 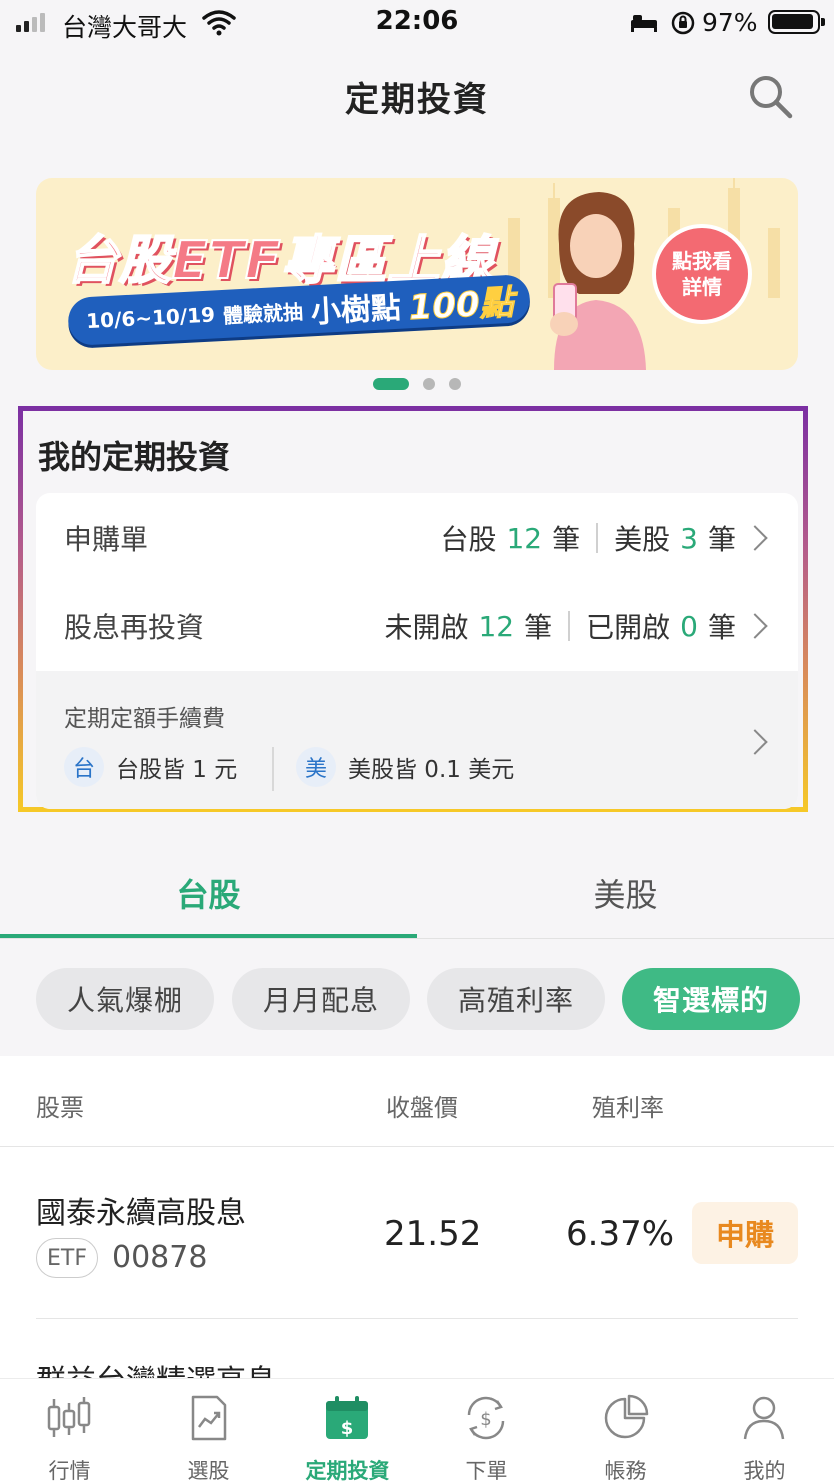 What do you see at coordinates (524, 538) in the screenshot?
I see `tw-count: 12` at bounding box center [524, 538].